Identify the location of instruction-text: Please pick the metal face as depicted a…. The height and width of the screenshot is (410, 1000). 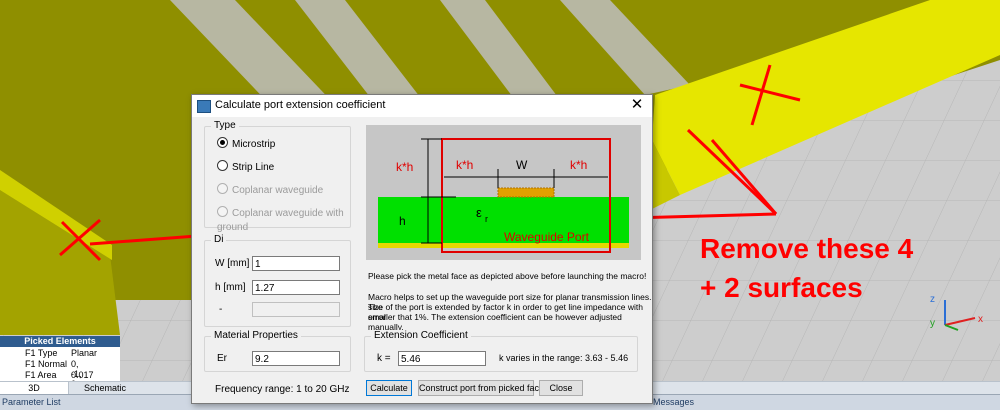
(507, 276).